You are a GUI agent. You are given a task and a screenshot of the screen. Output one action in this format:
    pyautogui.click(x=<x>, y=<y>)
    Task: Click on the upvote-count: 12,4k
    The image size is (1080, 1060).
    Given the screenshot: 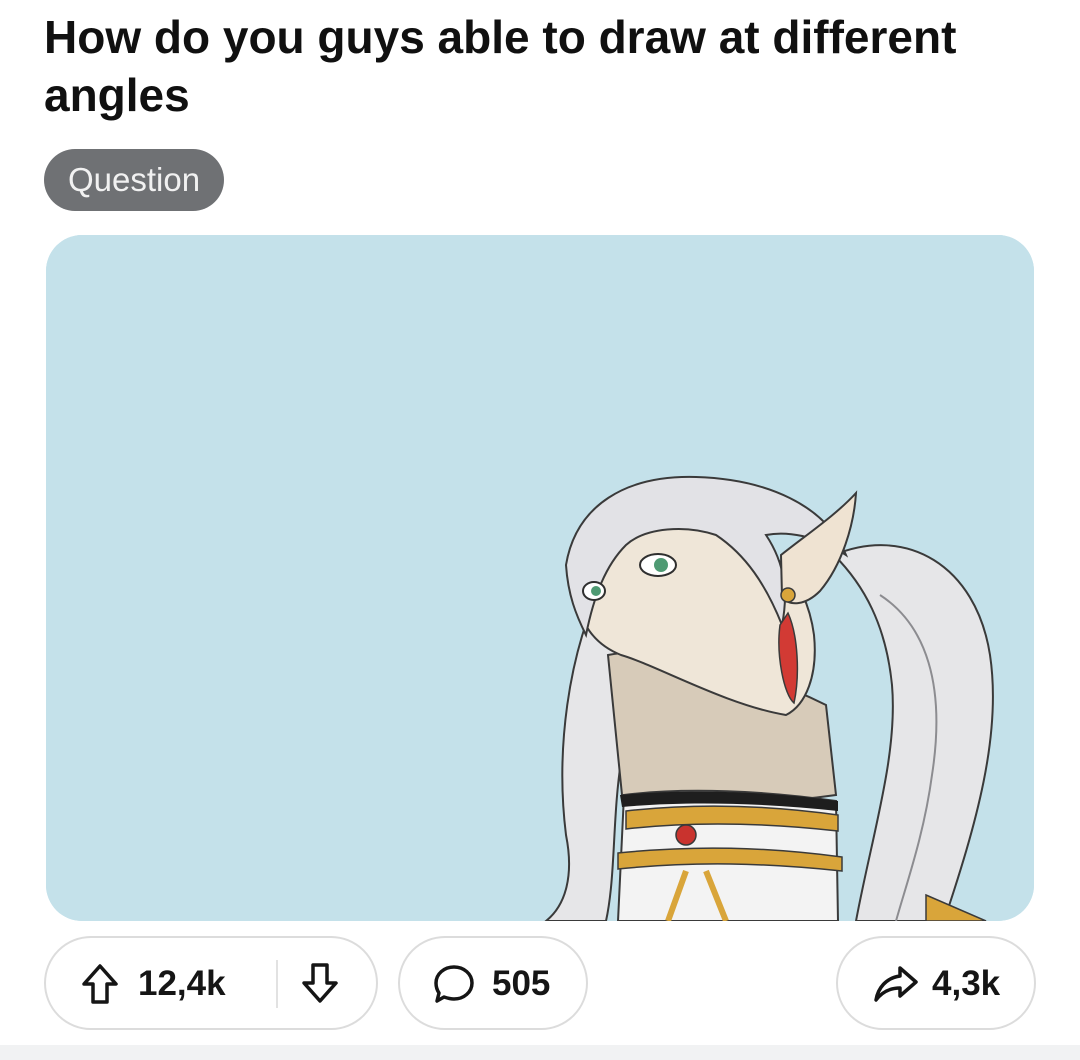 What is the action you would take?
    pyautogui.click(x=182, y=983)
    